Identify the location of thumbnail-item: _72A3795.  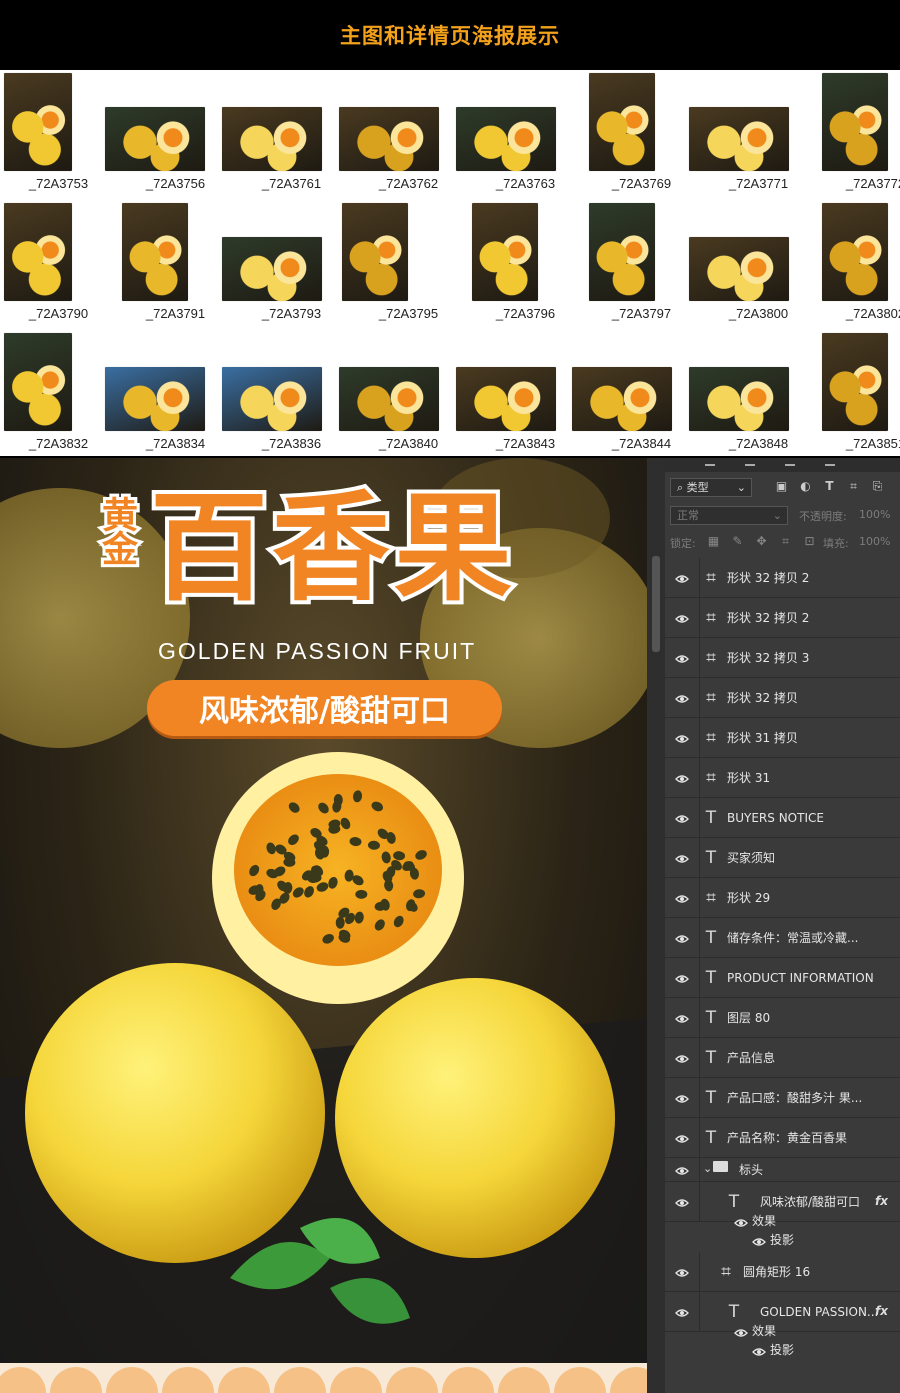
(404, 264).